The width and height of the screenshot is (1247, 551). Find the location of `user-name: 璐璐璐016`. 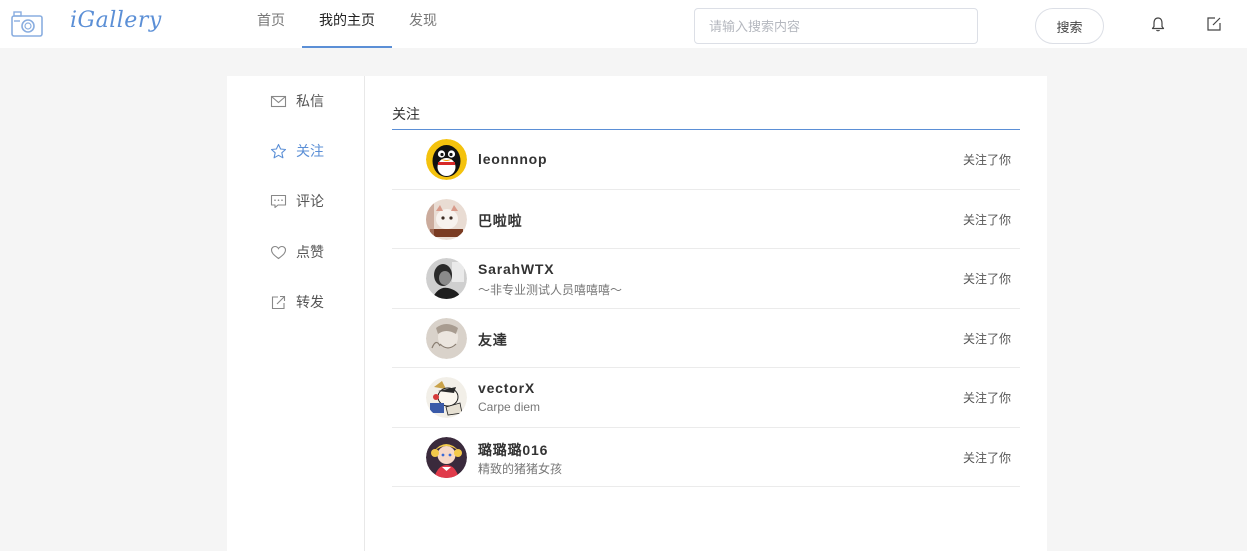

user-name: 璐璐璐016 is located at coordinates (513, 450).